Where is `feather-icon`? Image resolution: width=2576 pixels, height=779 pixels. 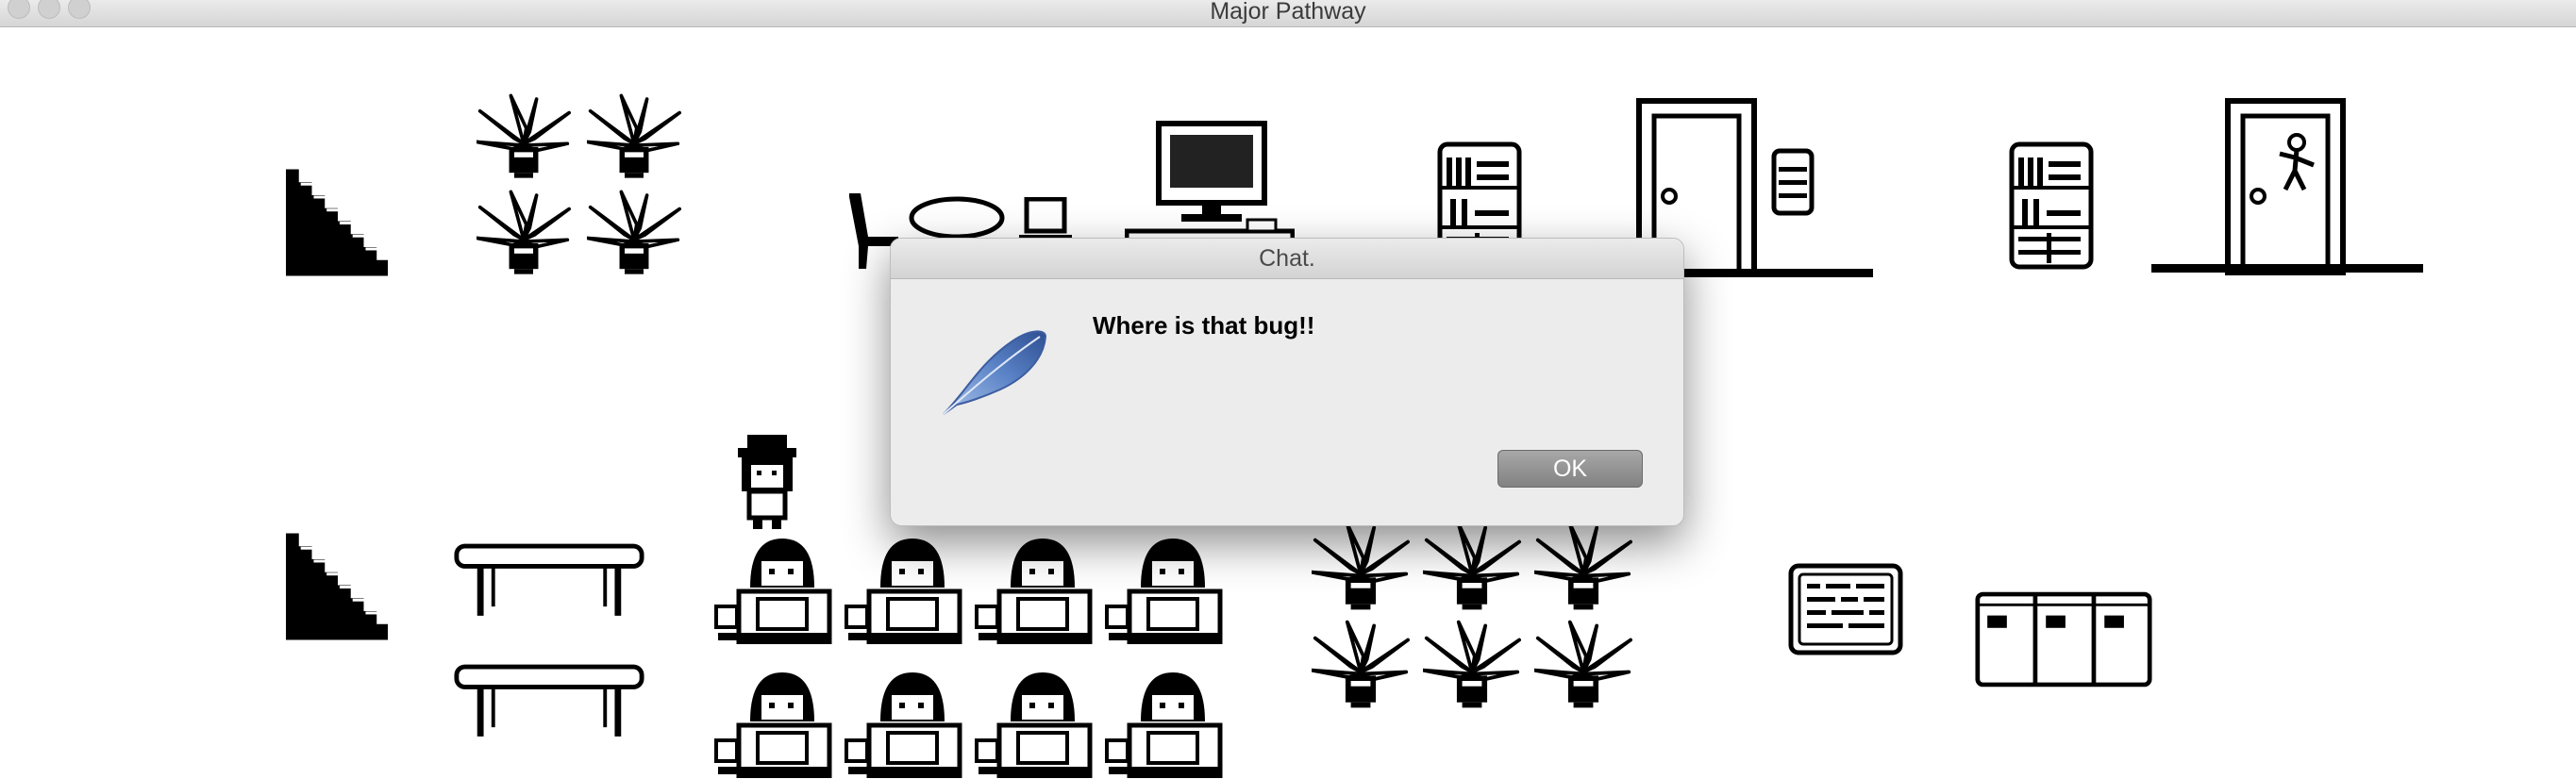
feather-icon is located at coordinates (995, 372).